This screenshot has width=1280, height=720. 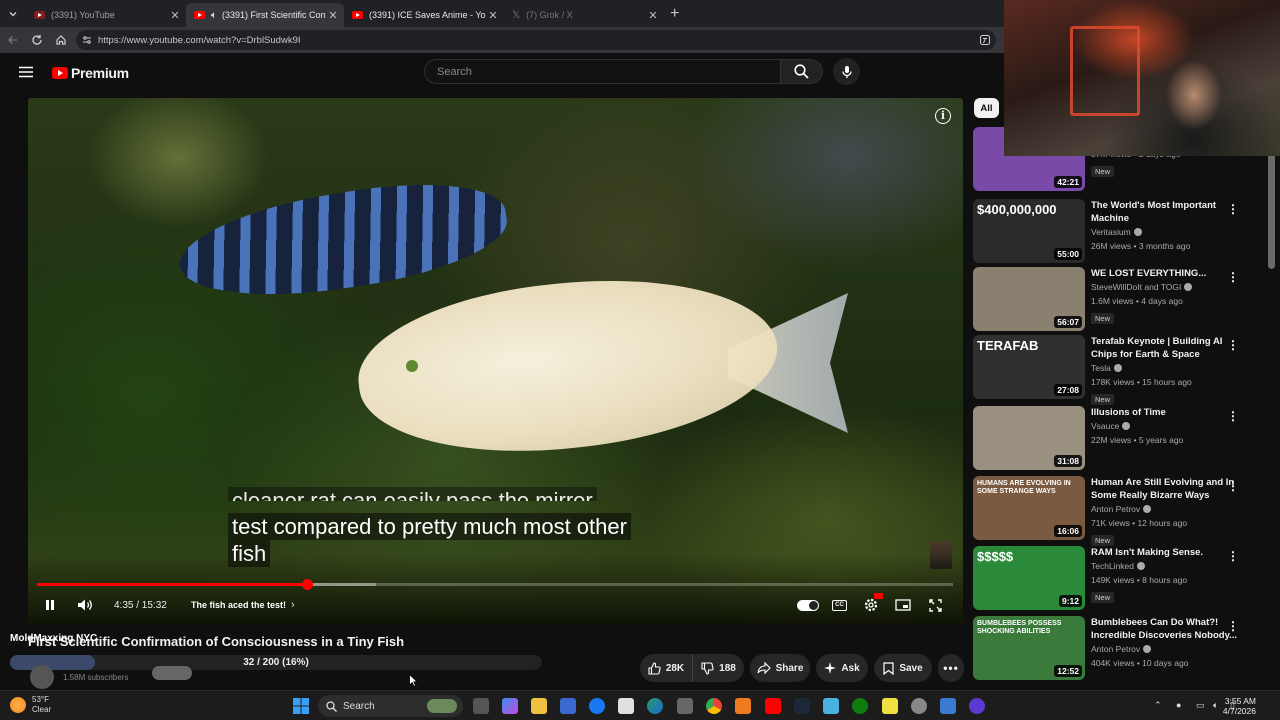 I want to click on channel-name: SteveWillDoIt and TOGI, so click(x=1166, y=287).